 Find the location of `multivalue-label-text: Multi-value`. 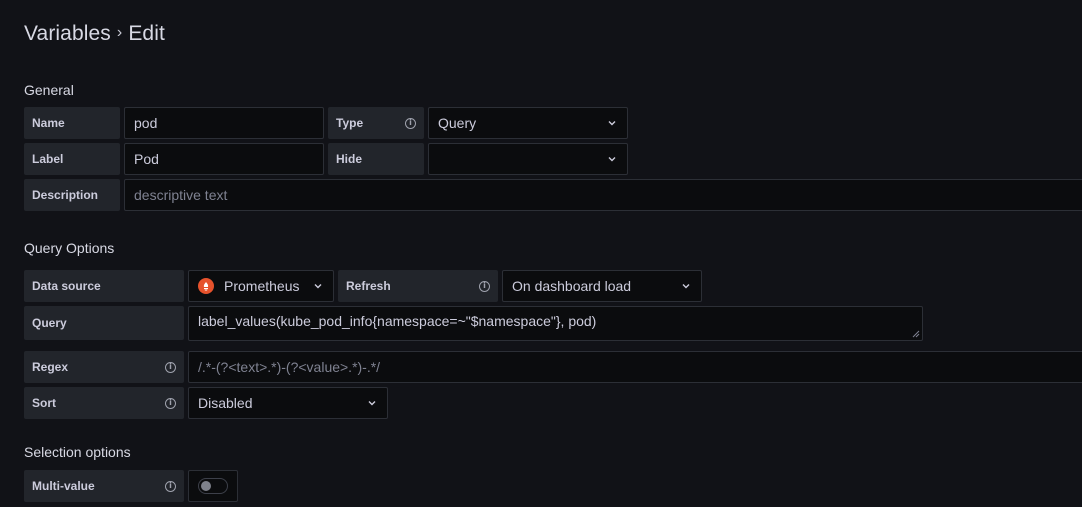

multivalue-label-text: Multi-value is located at coordinates (63, 486).